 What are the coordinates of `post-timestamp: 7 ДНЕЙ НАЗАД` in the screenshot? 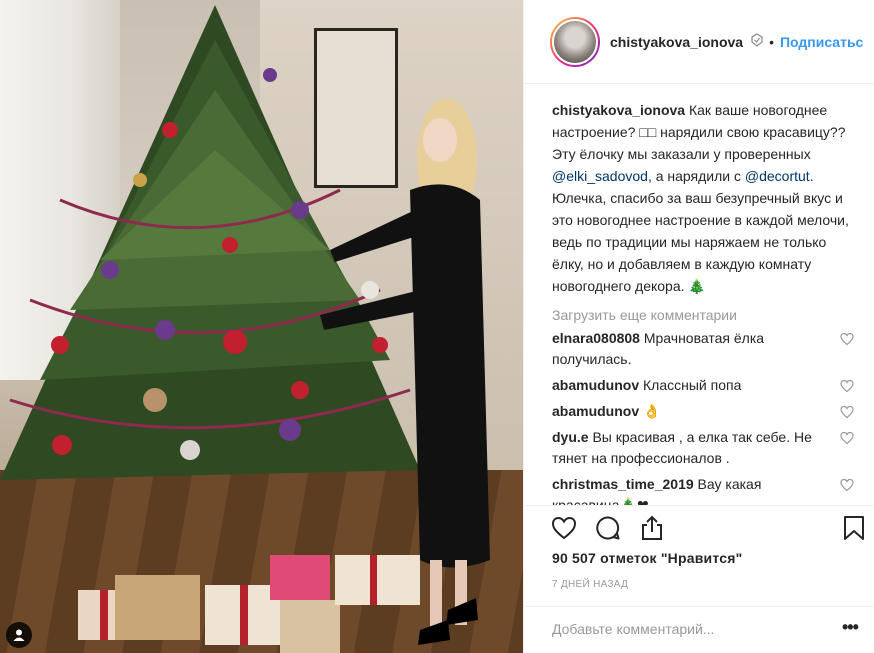 It's located at (590, 584).